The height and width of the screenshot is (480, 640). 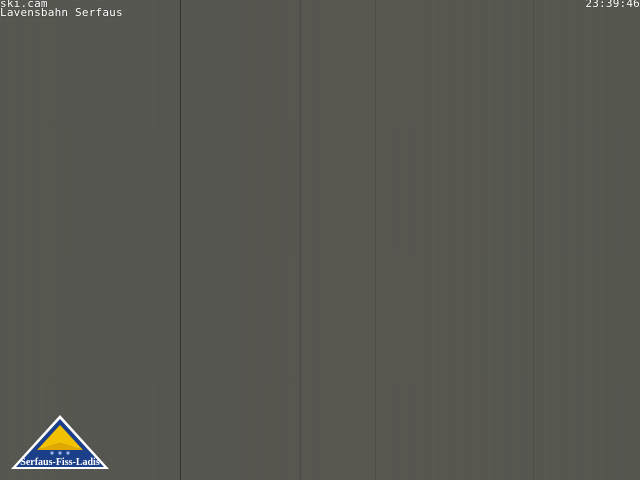 What do you see at coordinates (612, 5) in the screenshot?
I see `timestamp-label: 23:39:46` at bounding box center [612, 5].